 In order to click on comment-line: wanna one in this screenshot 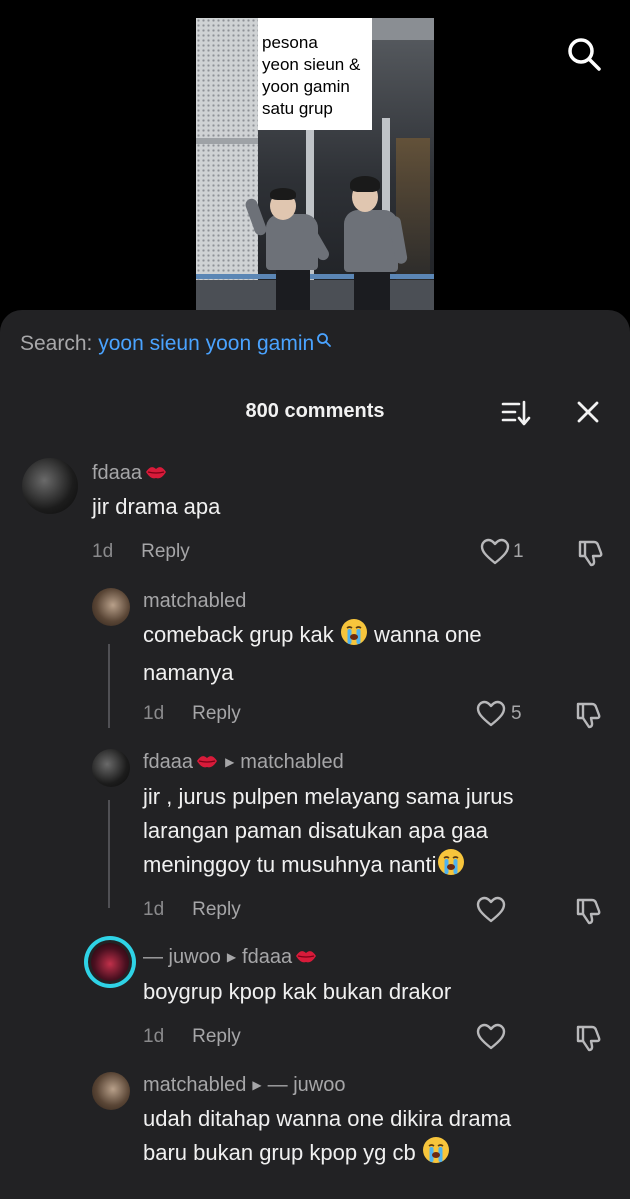, I will do `click(428, 634)`.